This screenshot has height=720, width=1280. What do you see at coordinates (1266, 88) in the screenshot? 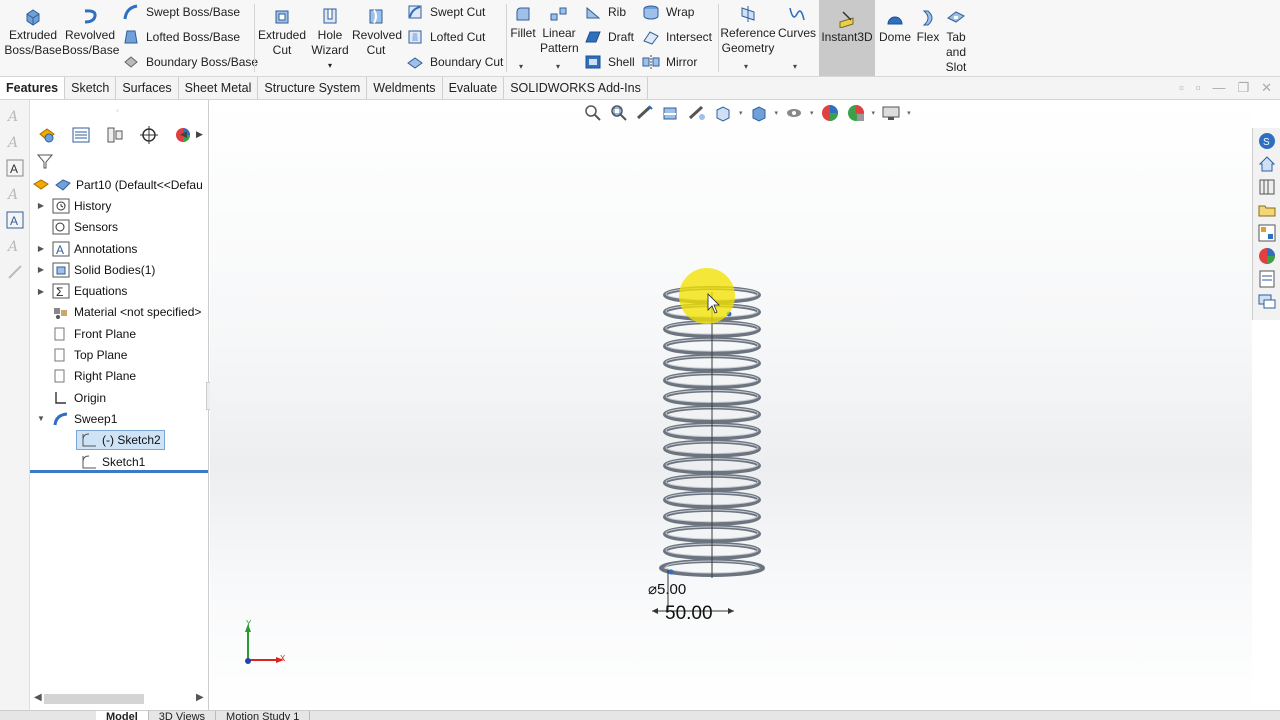
I see `close-icon: ✕` at bounding box center [1266, 88].